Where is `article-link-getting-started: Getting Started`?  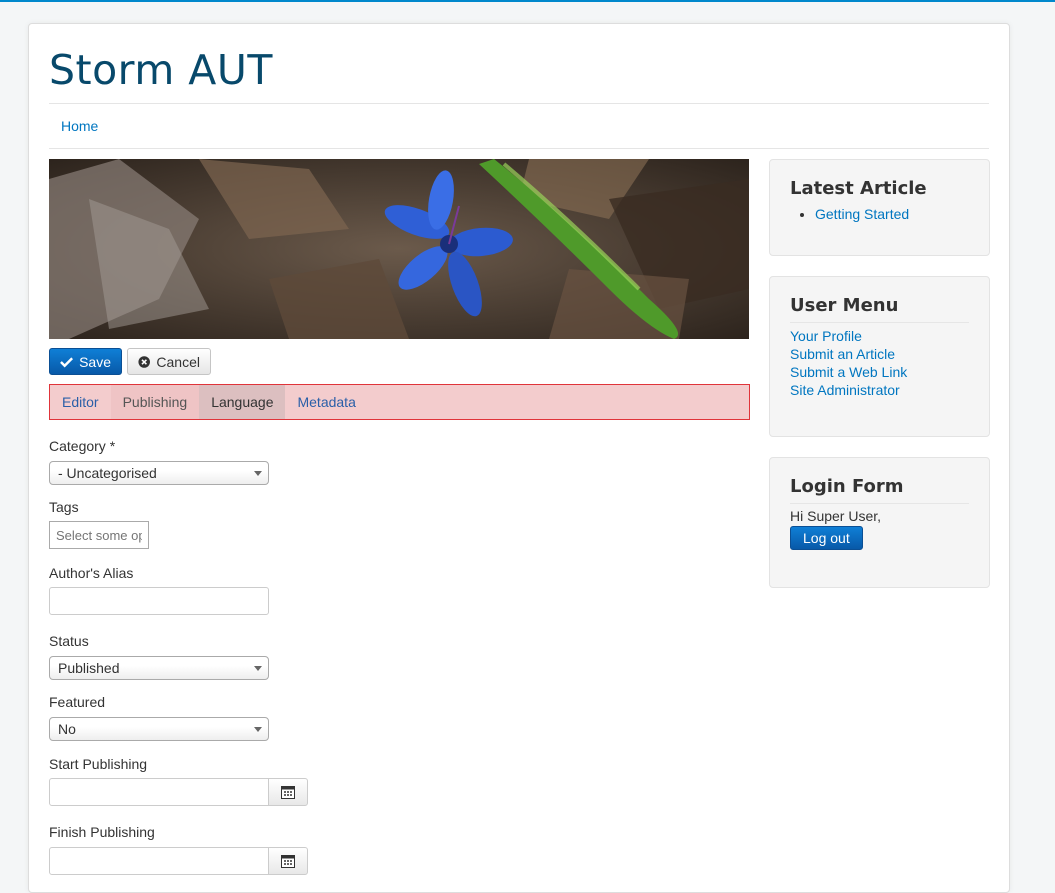
article-link-getting-started: Getting Started is located at coordinates (892, 214).